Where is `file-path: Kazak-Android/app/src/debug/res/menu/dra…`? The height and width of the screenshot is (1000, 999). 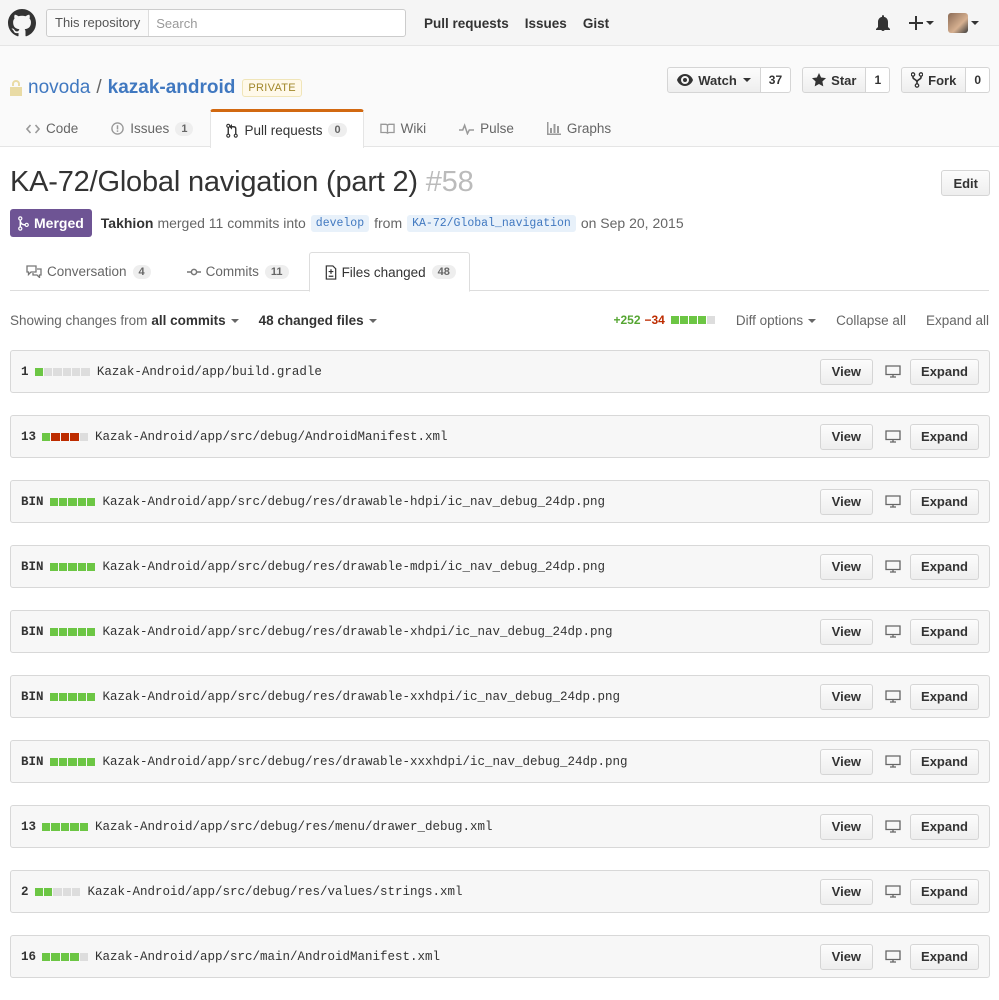 file-path: Kazak-Android/app/src/debug/res/menu/dra… is located at coordinates (457, 827).